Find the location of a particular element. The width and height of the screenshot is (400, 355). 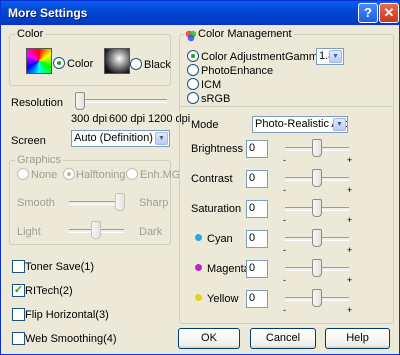

srgb-radio is located at coordinates (193, 98).